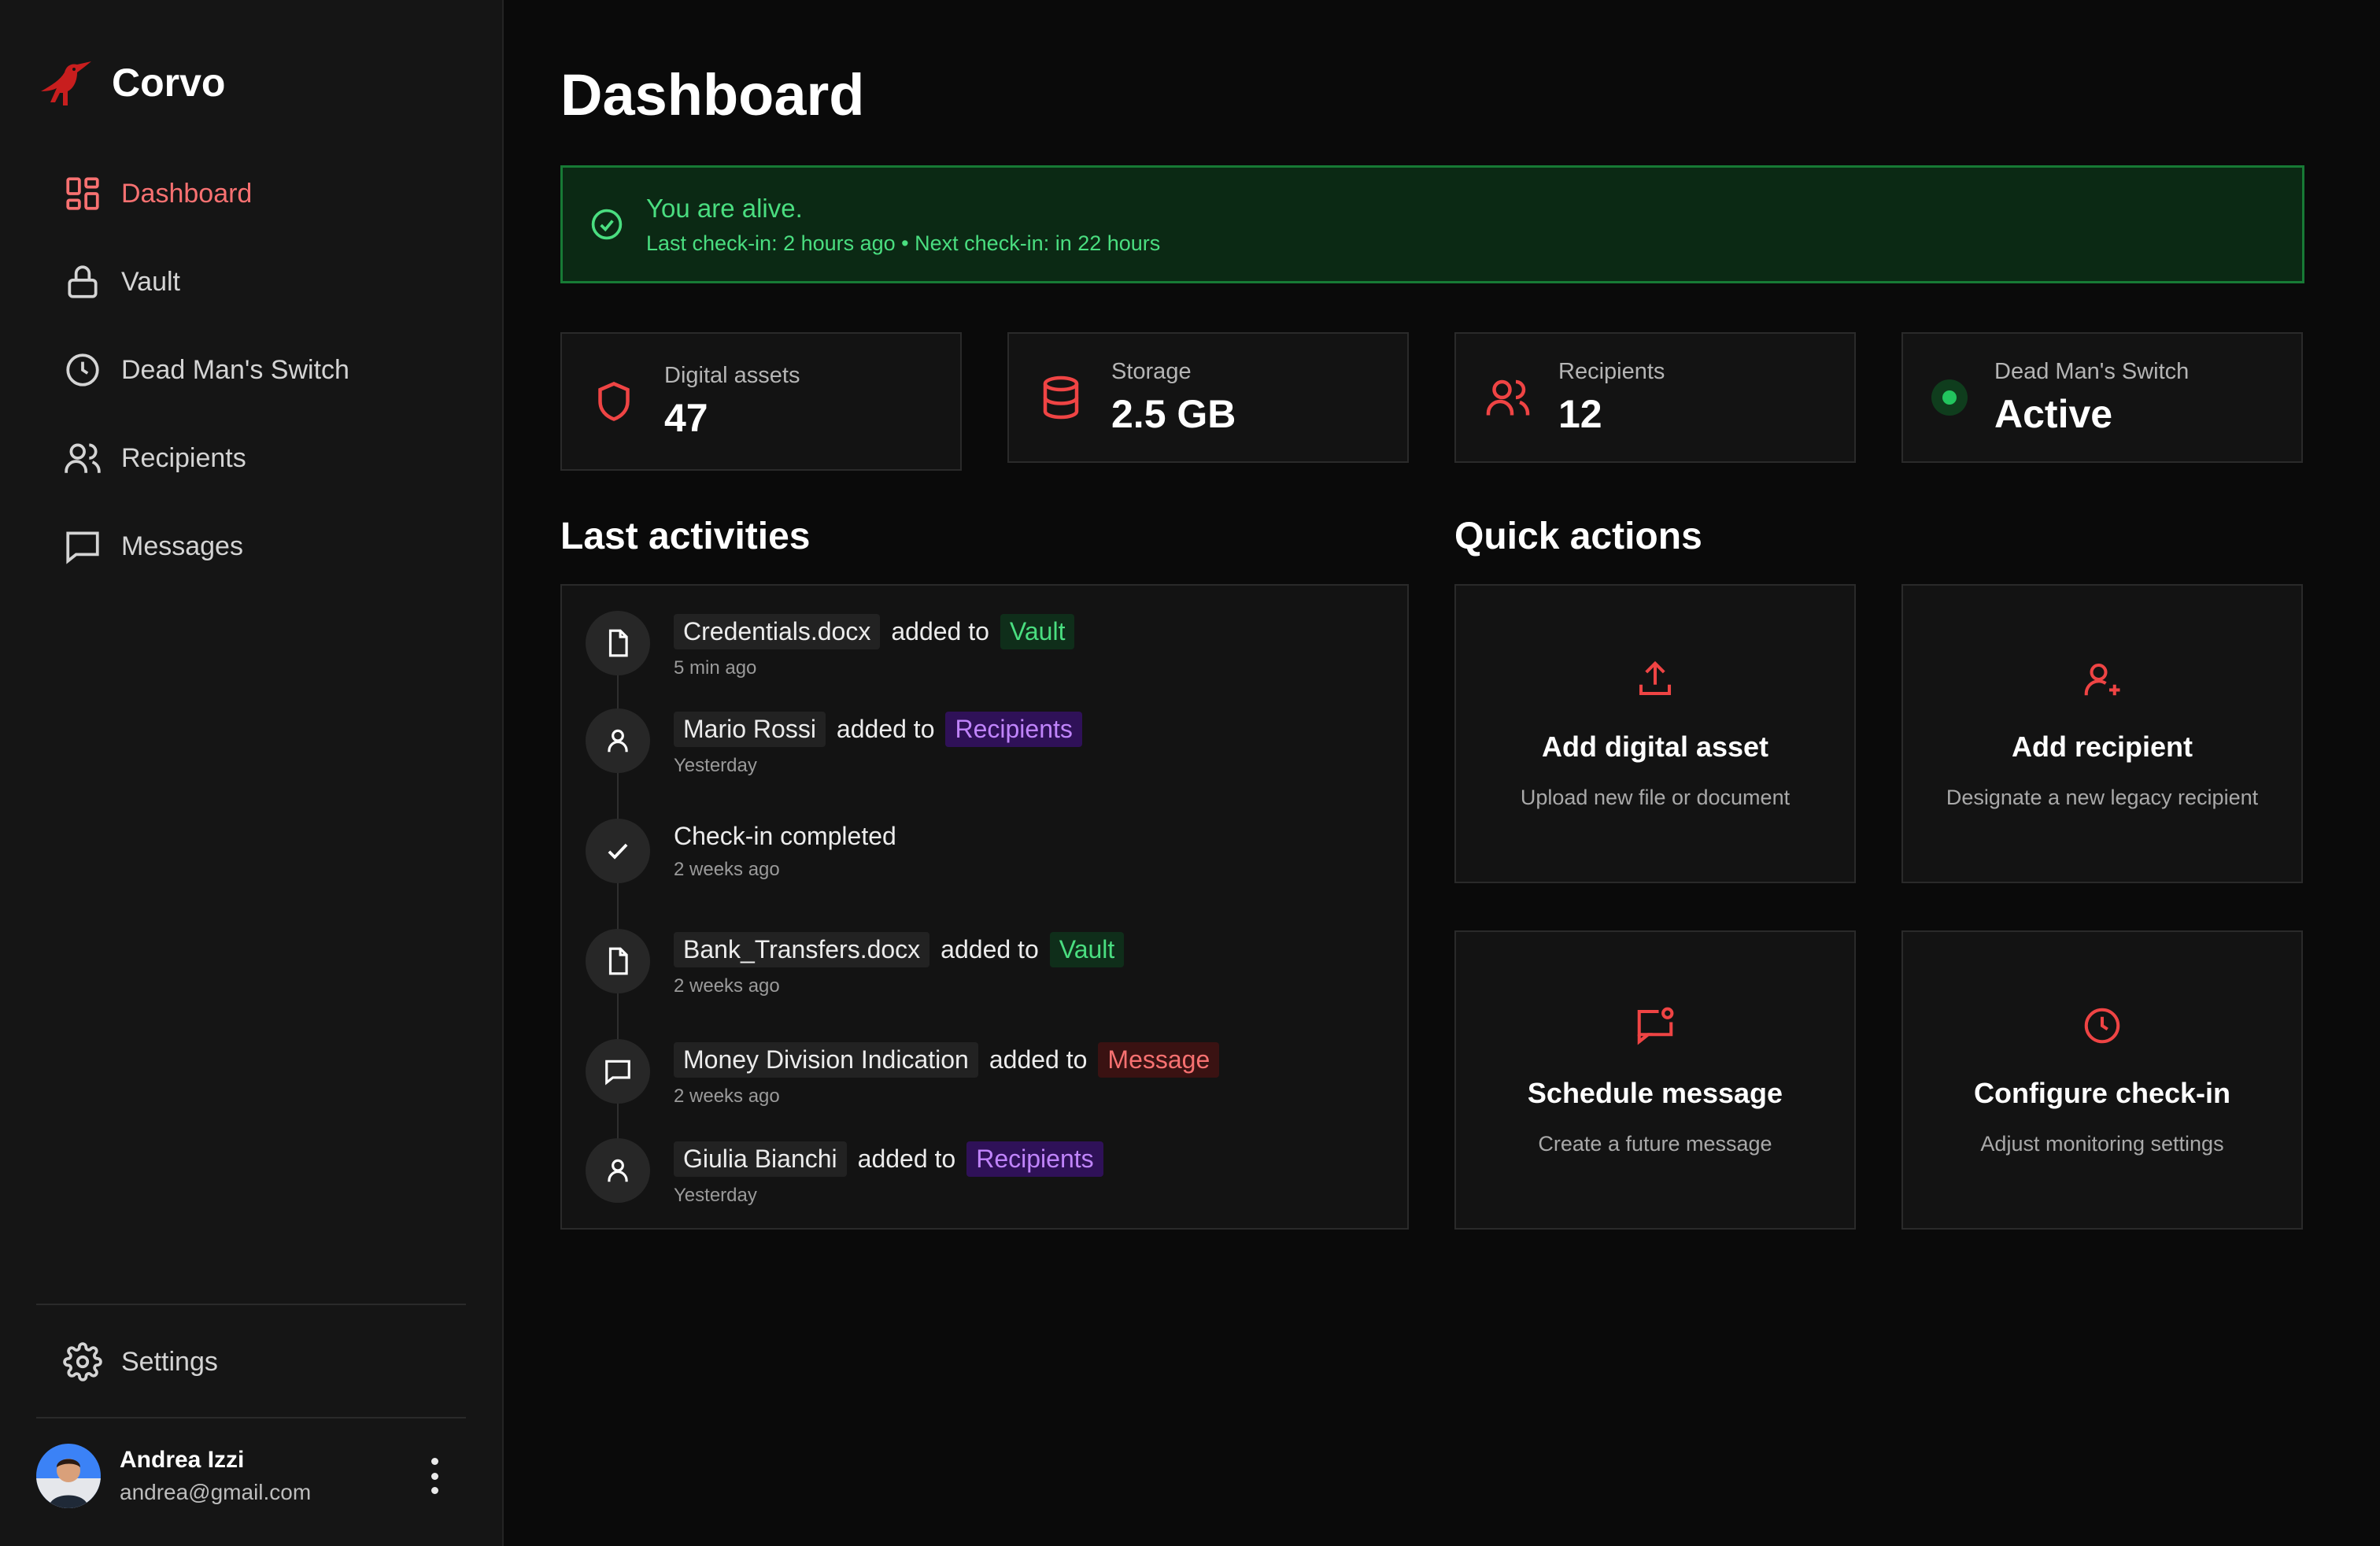 This screenshot has height=1546, width=2380. What do you see at coordinates (1950, 397) in the screenshot?
I see `status-dot-icon` at bounding box center [1950, 397].